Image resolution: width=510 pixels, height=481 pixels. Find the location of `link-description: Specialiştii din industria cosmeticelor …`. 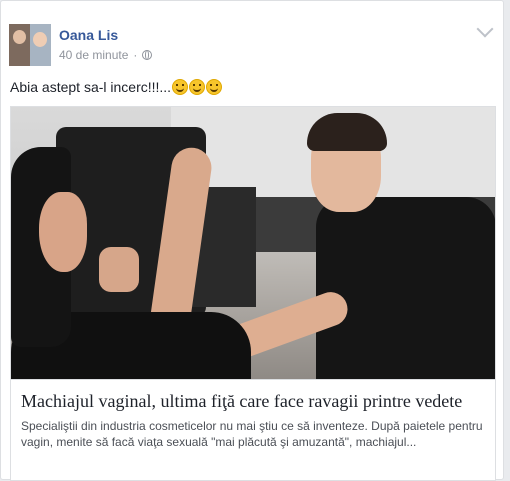

link-description: Specialiştii din industria cosmeticelor … is located at coordinates (252, 434).